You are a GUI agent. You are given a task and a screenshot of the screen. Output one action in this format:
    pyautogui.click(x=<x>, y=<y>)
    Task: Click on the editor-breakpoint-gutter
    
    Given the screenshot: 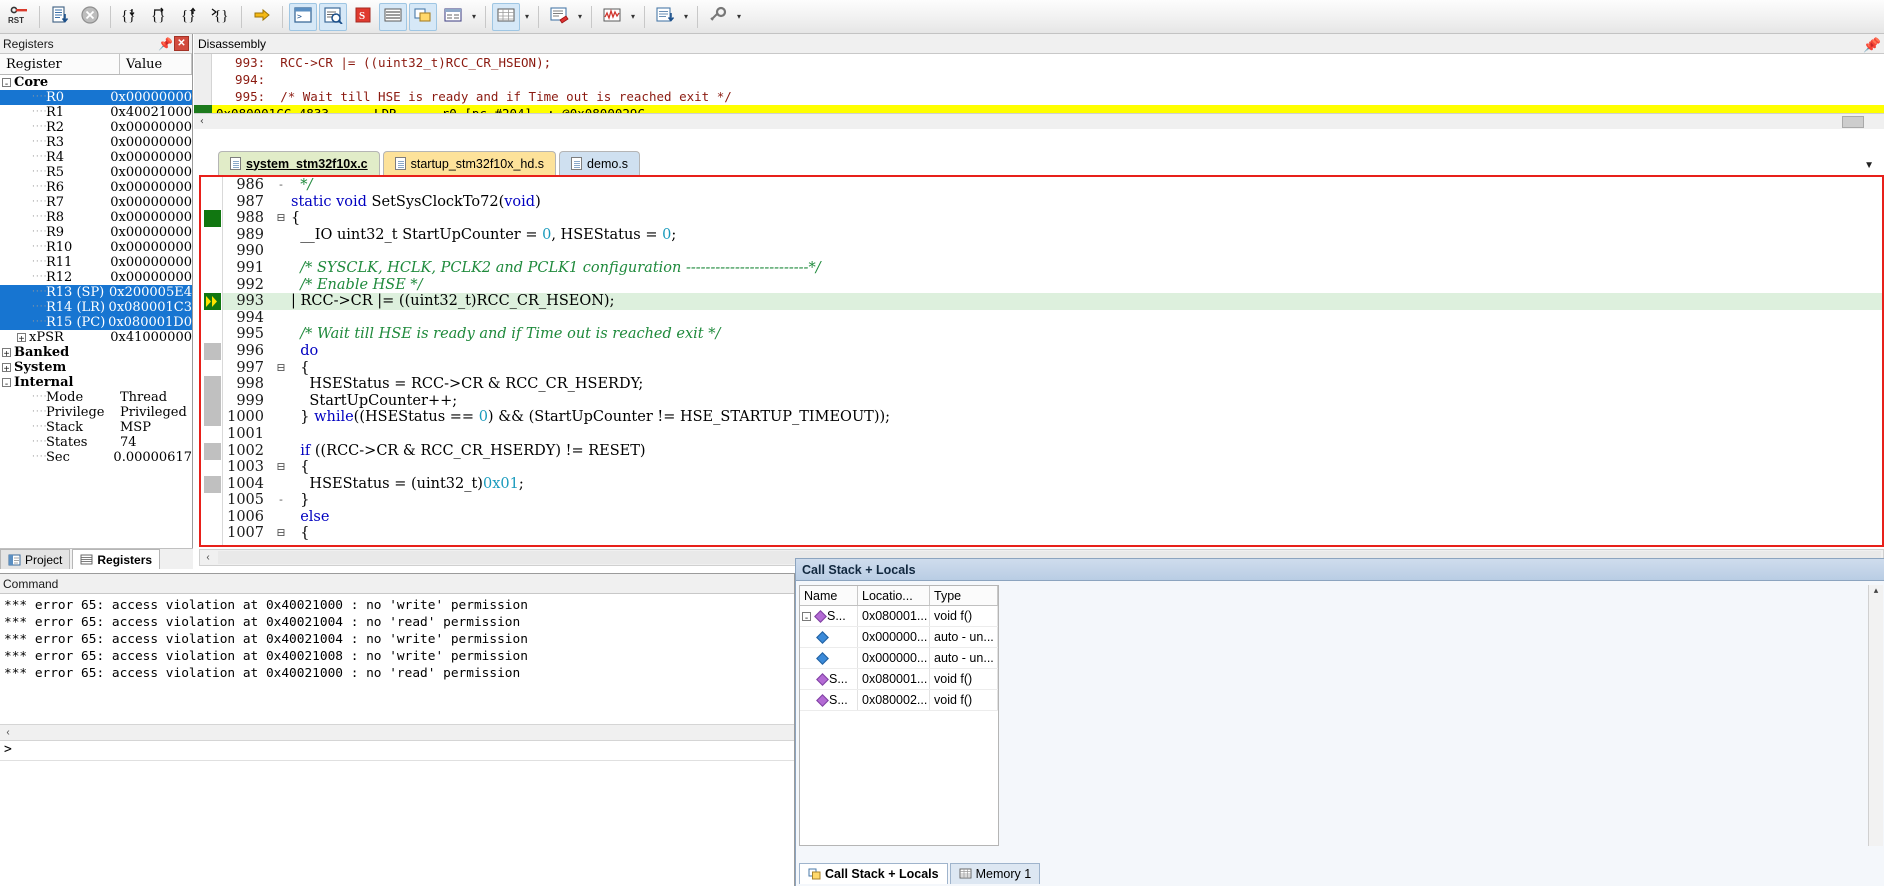 What is the action you would take?
    pyautogui.click(x=212, y=361)
    